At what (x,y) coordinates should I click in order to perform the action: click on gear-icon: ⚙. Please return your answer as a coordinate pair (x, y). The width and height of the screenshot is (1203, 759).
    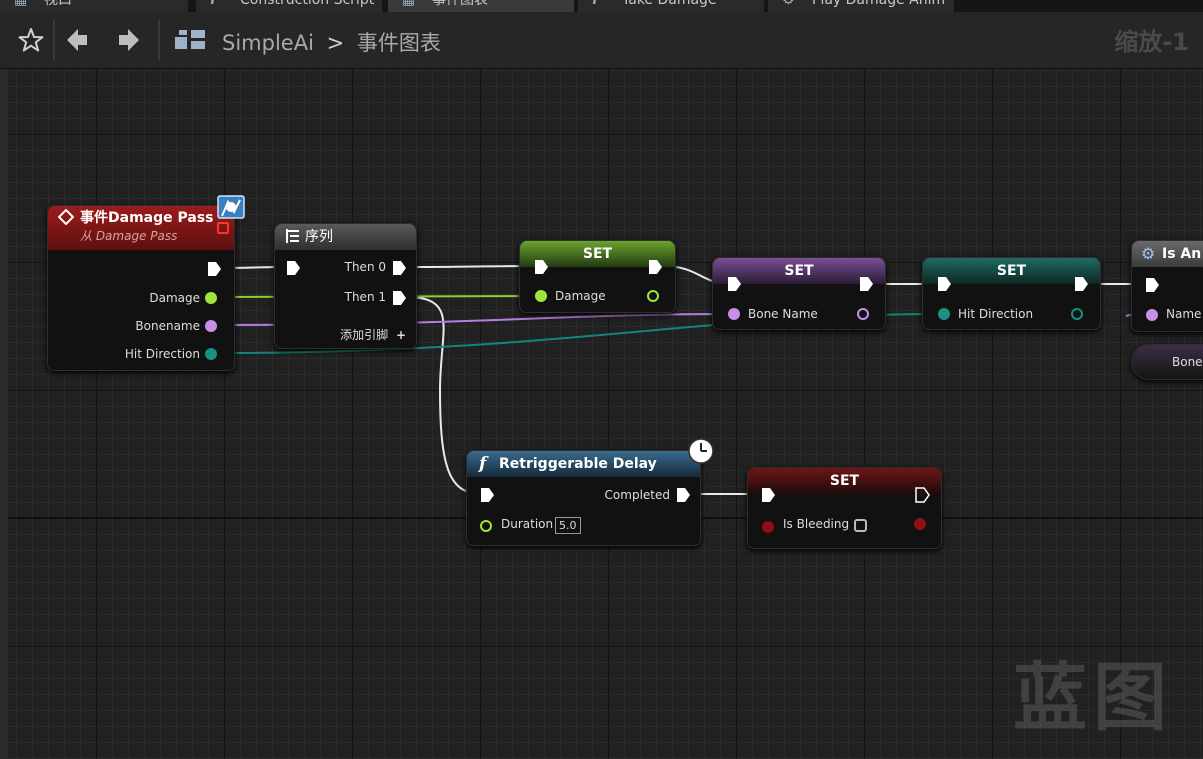
    Looking at the image, I should click on (1148, 253).